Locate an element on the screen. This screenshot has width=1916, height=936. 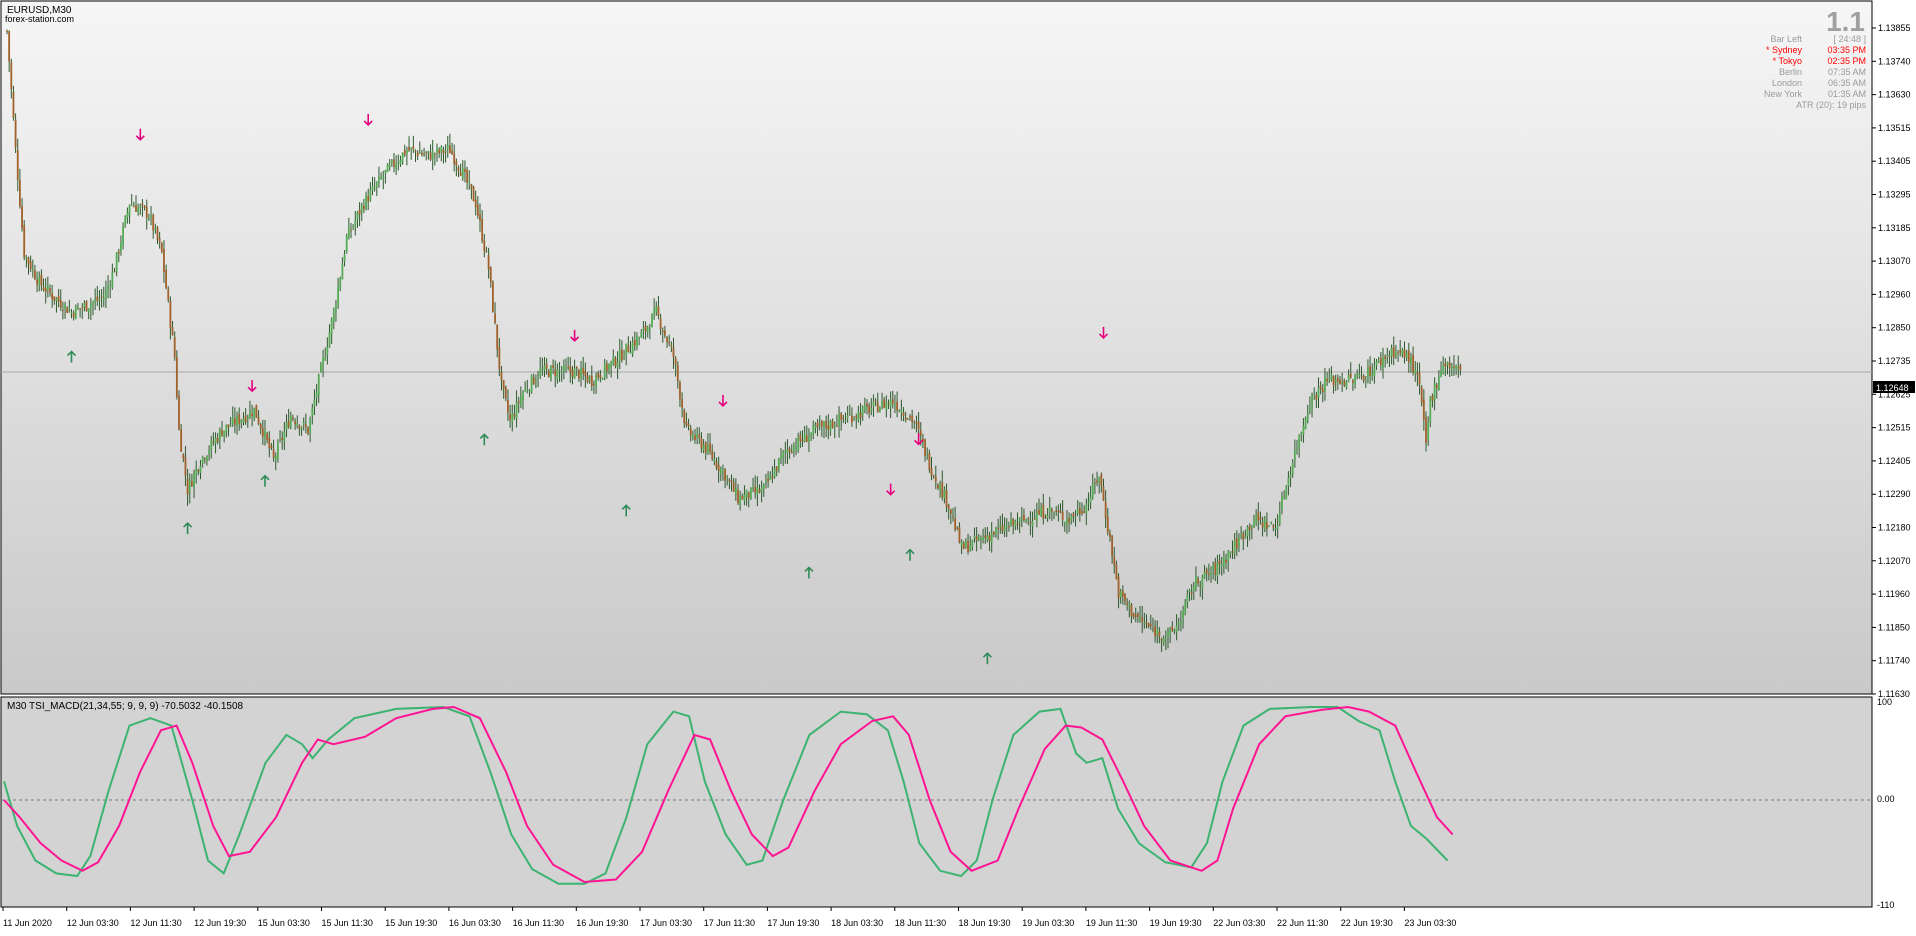
time-tick-label: 12 Jun 03:30 is located at coordinates (93, 923).